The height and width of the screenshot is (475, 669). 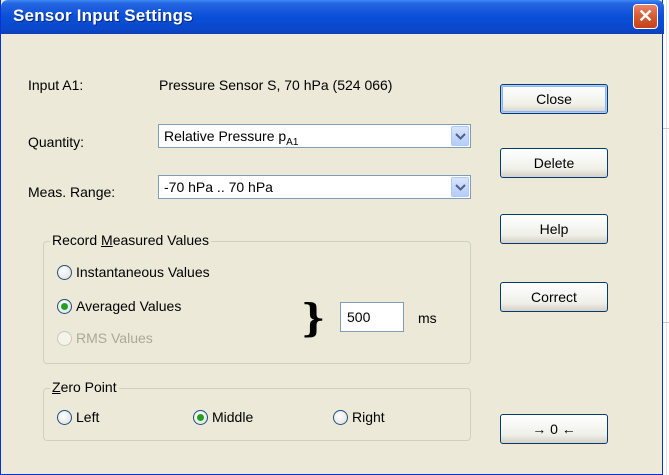 I want to click on input-label: Input A1:, so click(x=56, y=85).